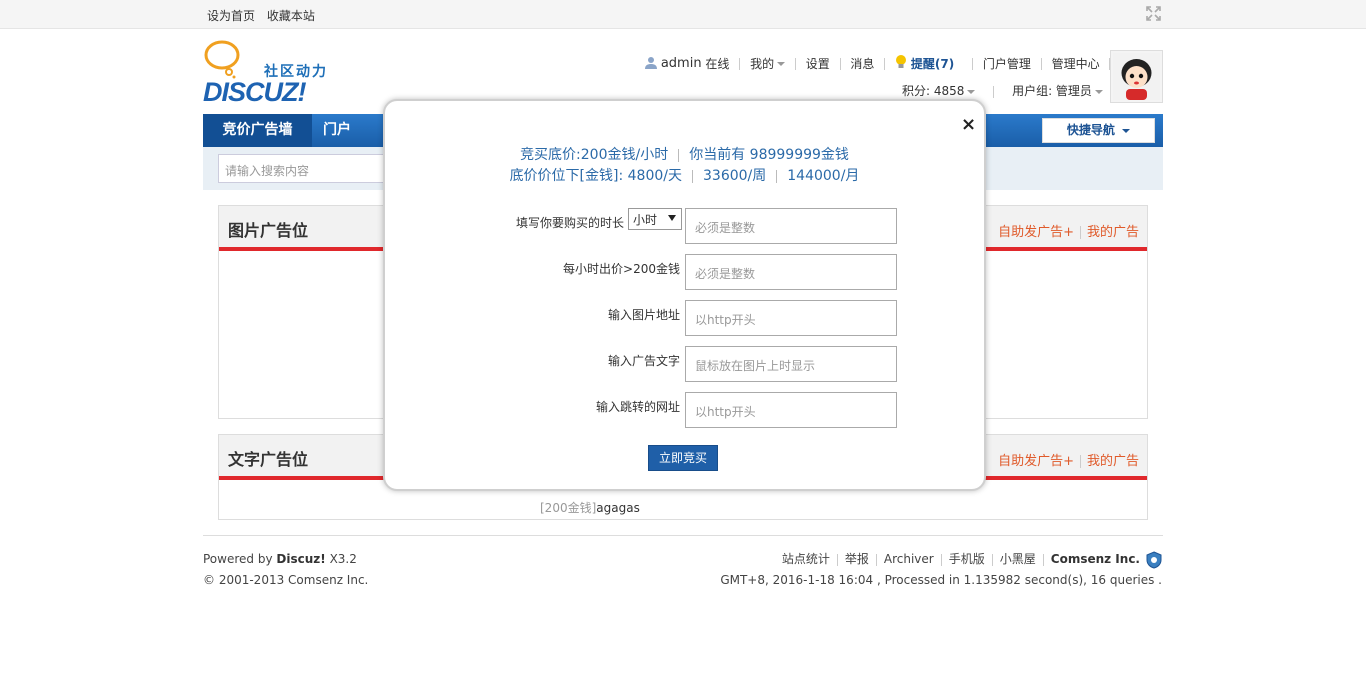 Image resolution: width=1366 pixels, height=677 pixels. What do you see at coordinates (643, 315) in the screenshot?
I see `field-label: 输入图片地址` at bounding box center [643, 315].